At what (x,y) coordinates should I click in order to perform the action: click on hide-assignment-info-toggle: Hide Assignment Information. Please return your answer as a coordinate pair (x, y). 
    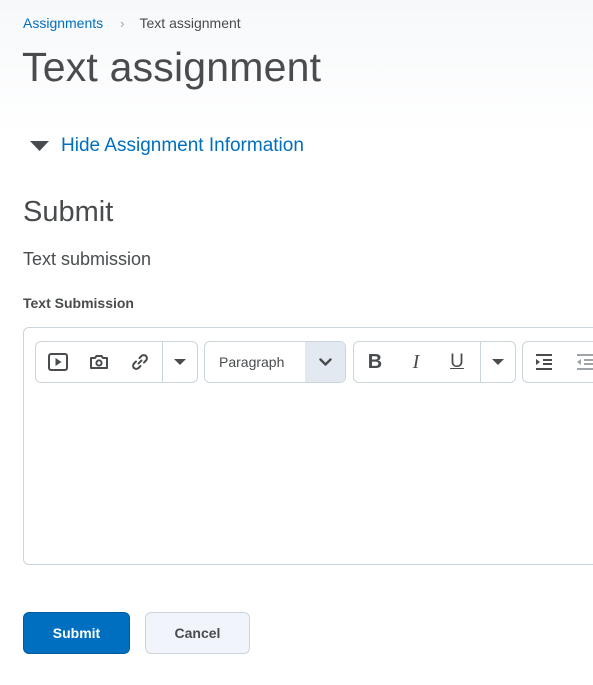
    Looking at the image, I should click on (167, 146).